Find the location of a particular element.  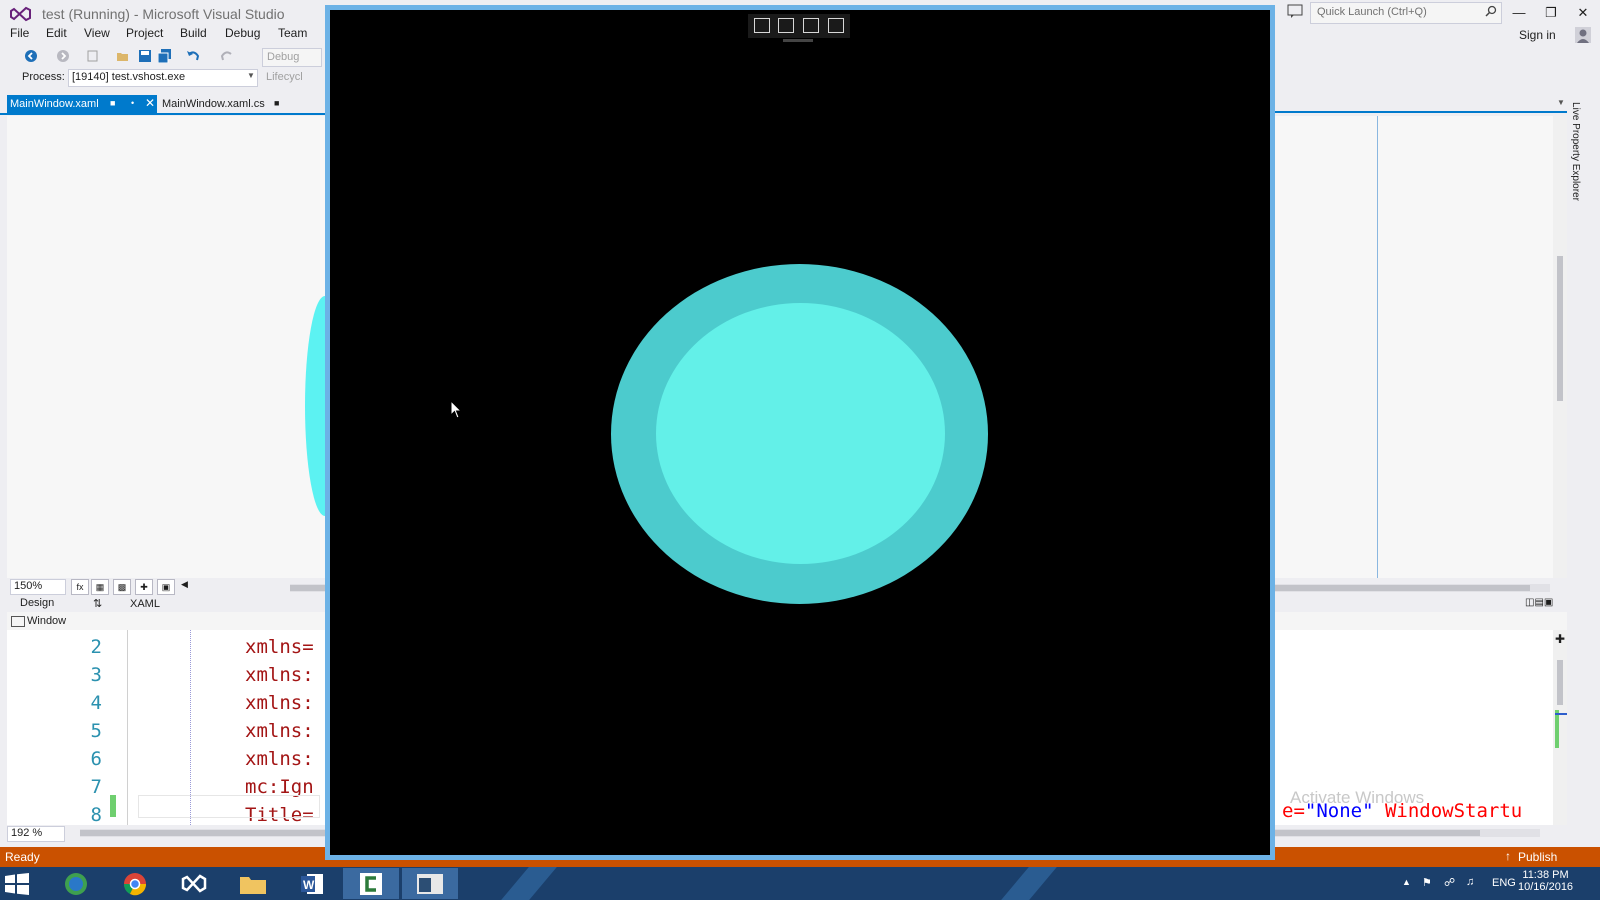

redo-icon is located at coordinates (227, 56).